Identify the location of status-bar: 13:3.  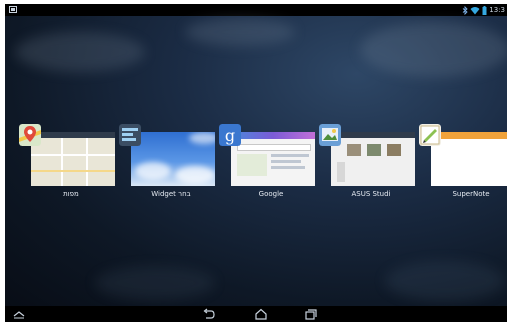
(256, 10).